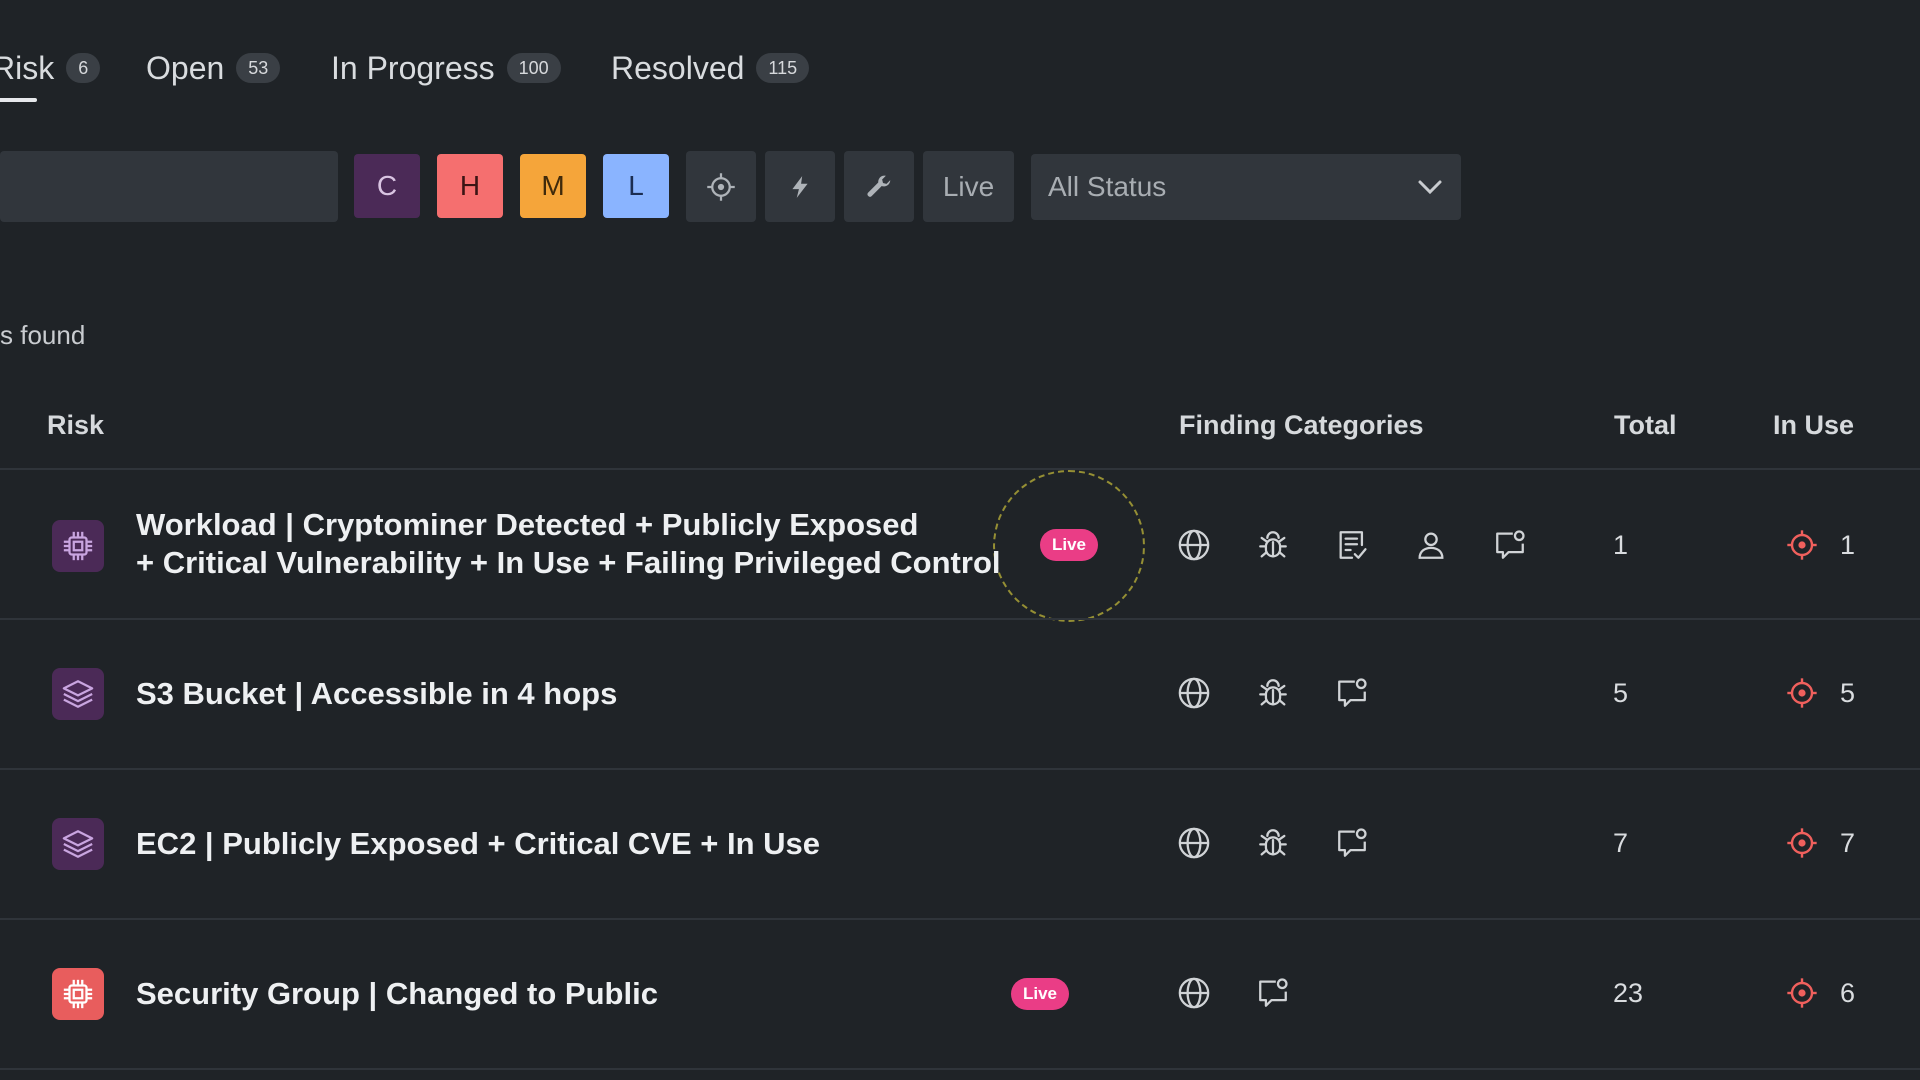  Describe the element at coordinates (387, 186) in the screenshot. I see `severity-critical-button: C` at that location.